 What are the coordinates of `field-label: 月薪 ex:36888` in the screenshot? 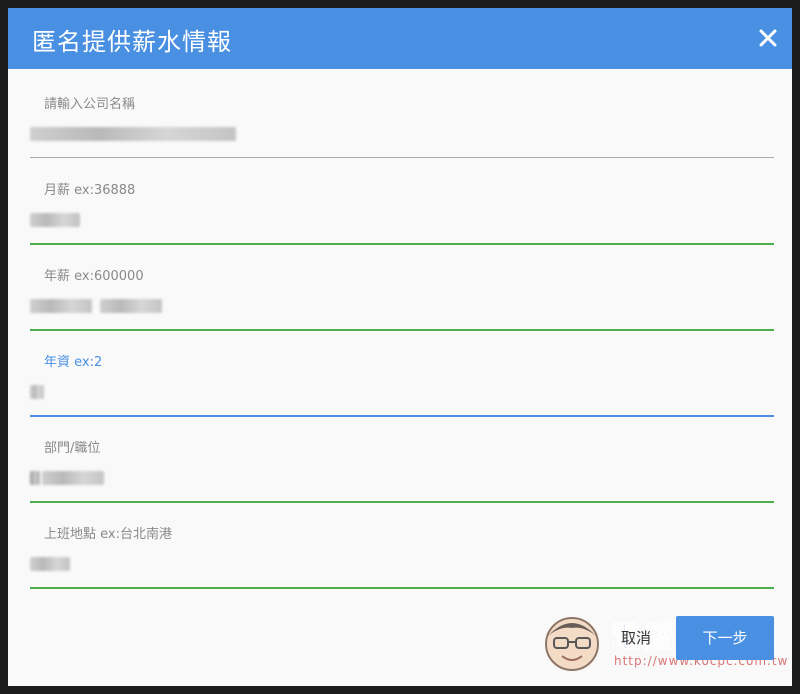 It's located at (90, 190).